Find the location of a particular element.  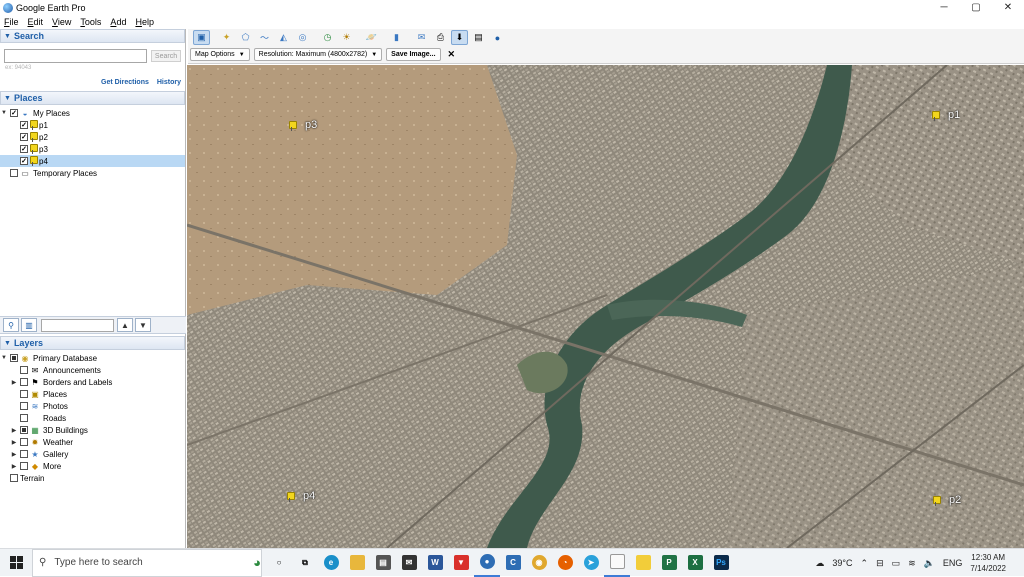

weather-temperature: 39°C is located at coordinates (842, 563).